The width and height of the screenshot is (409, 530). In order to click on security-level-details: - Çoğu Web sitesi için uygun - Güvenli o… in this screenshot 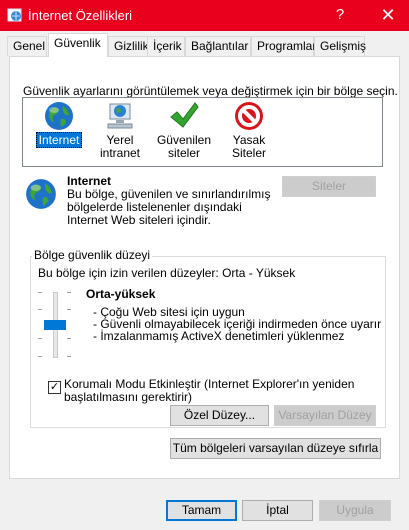, I will do `click(237, 324)`.